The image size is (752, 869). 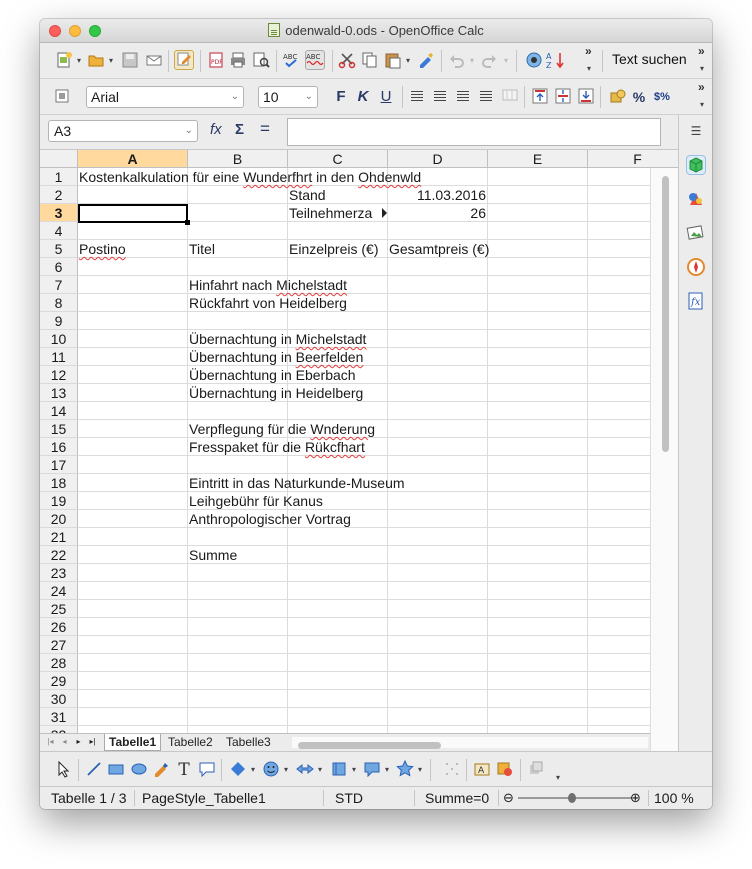 What do you see at coordinates (59, 501) in the screenshot?
I see `row-header-19: 19` at bounding box center [59, 501].